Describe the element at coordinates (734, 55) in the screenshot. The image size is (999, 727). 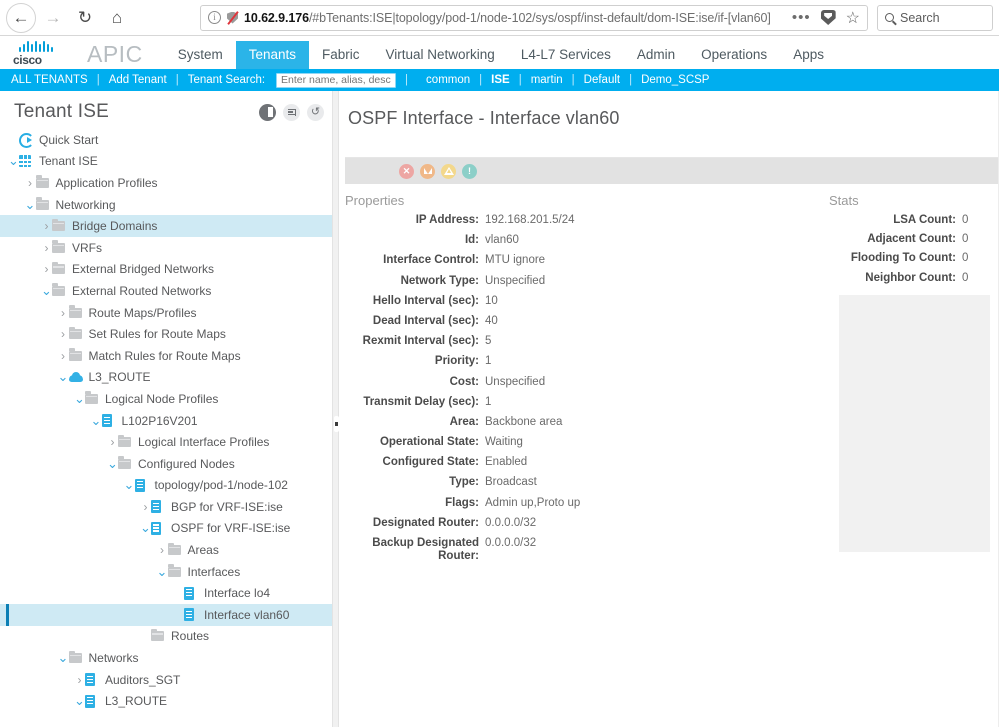
I see `nav-item-operations: Operations` at that location.